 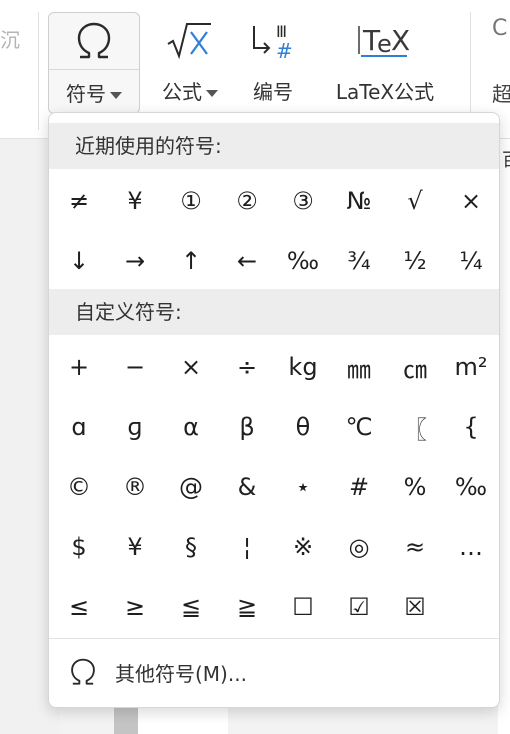 I want to click on custom-symbol: ≧, so click(x=247, y=607).